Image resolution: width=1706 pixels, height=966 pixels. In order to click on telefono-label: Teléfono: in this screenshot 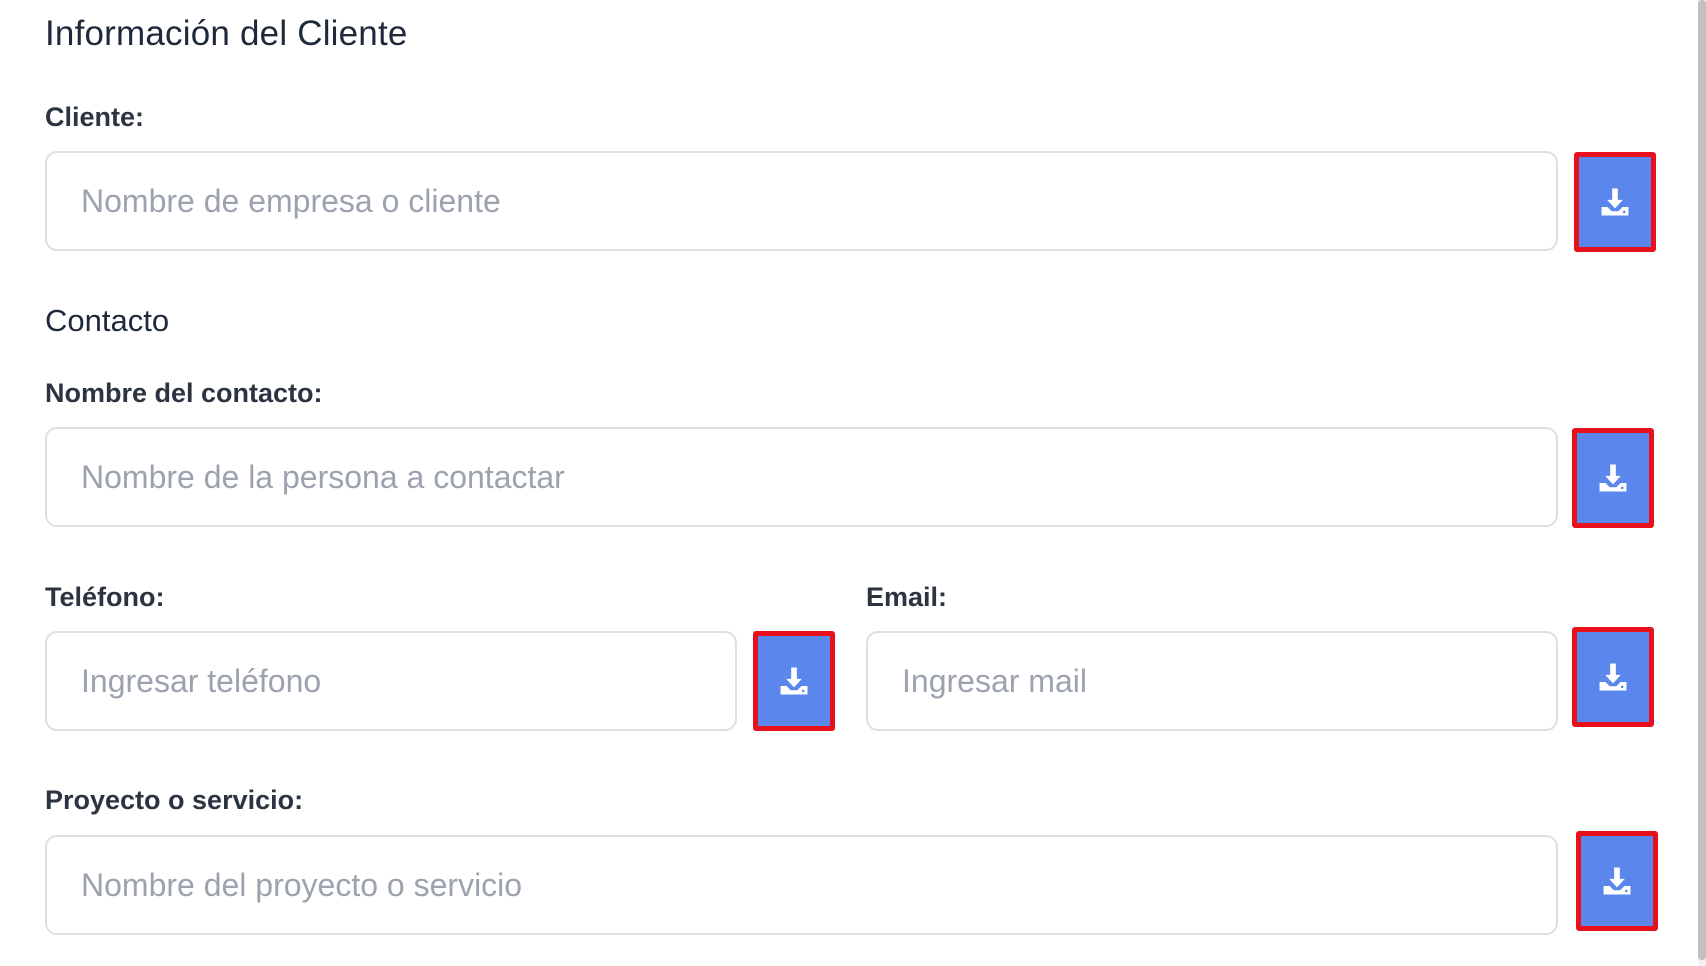, I will do `click(105, 597)`.